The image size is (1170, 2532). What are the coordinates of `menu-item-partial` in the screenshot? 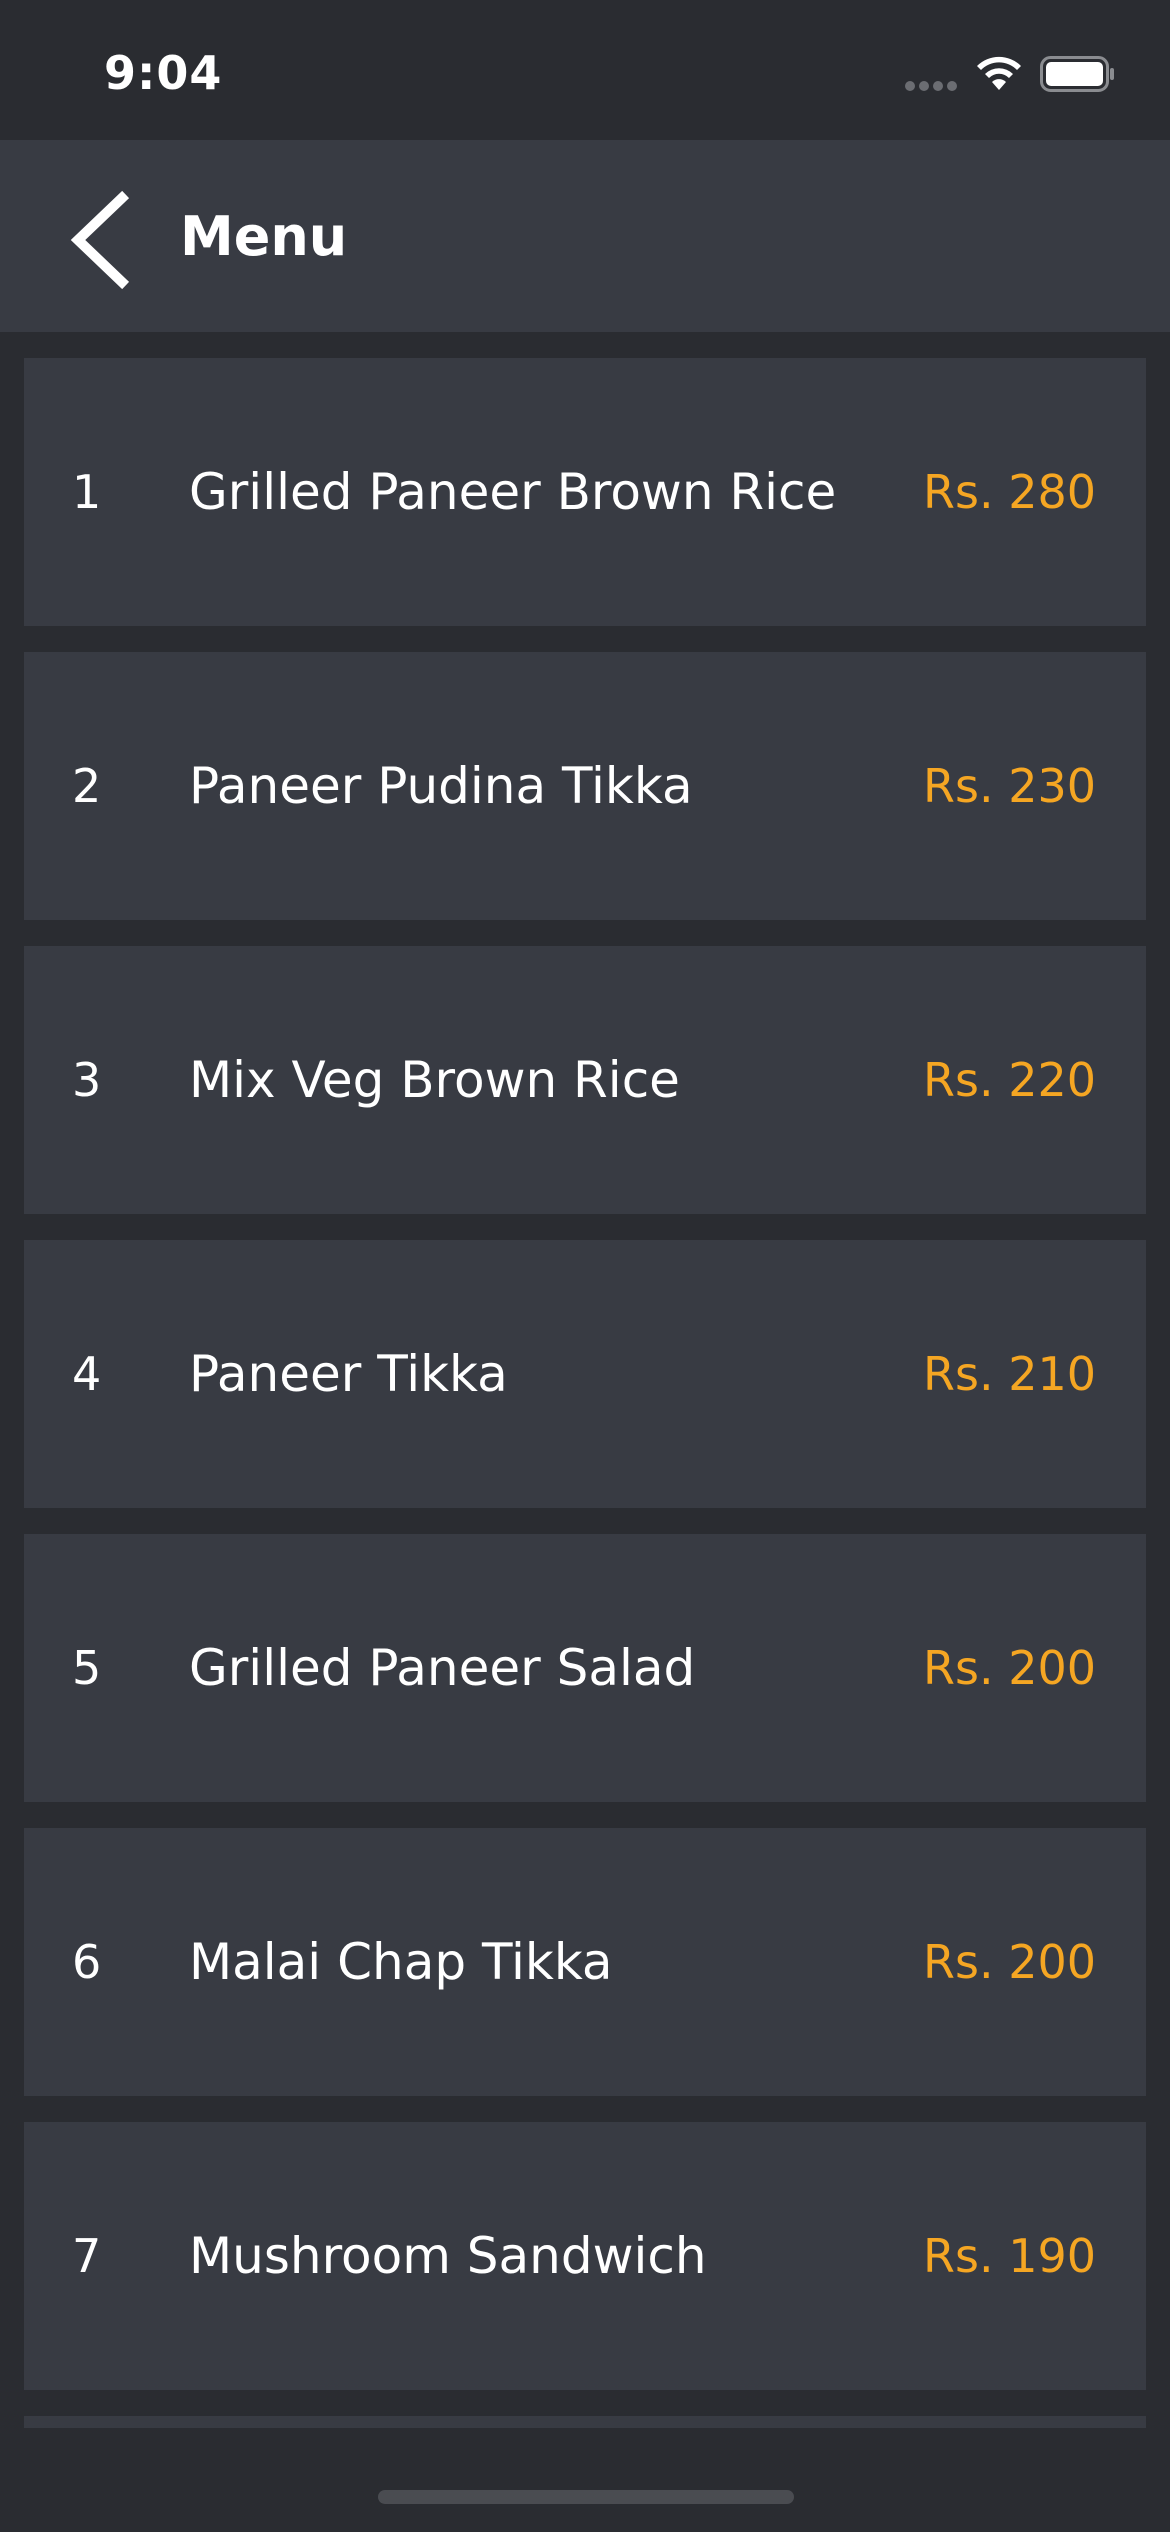 It's located at (585, 2422).